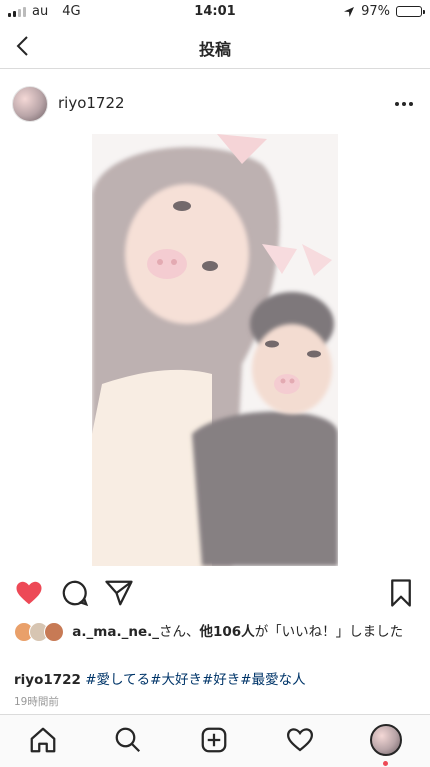  I want to click on add-post-icon, so click(214, 740).